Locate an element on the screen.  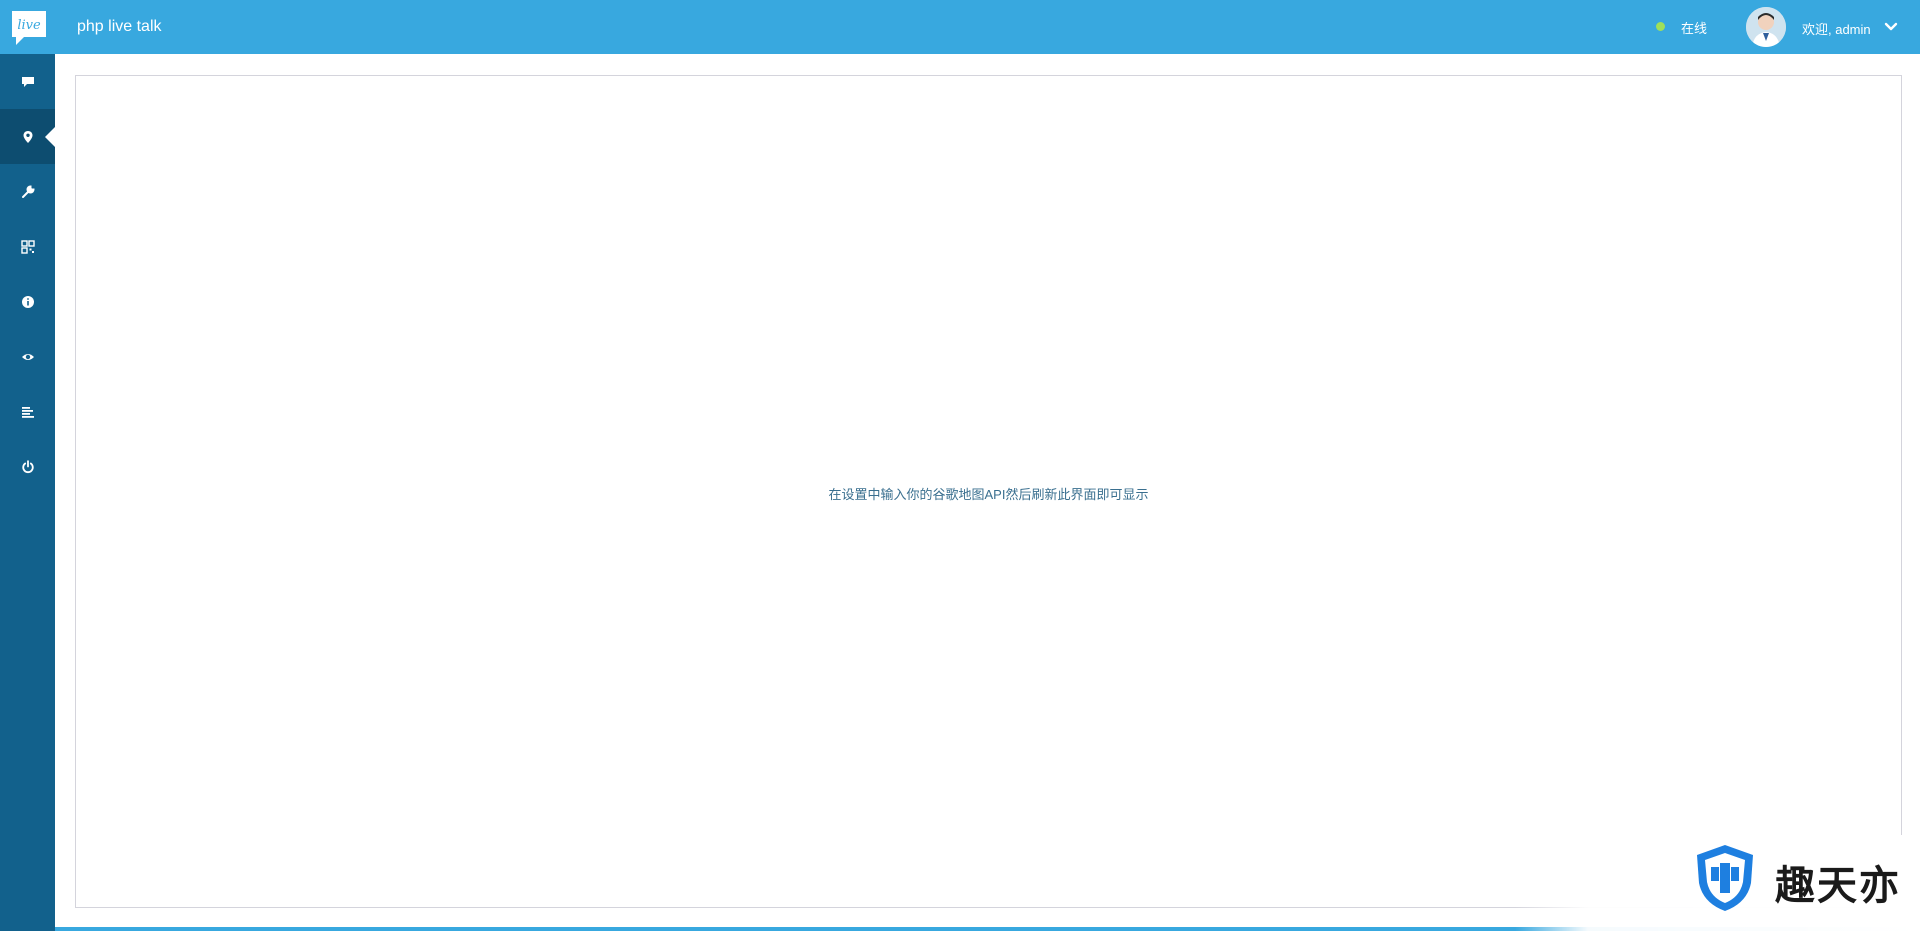
chat-icon is located at coordinates (27, 81).